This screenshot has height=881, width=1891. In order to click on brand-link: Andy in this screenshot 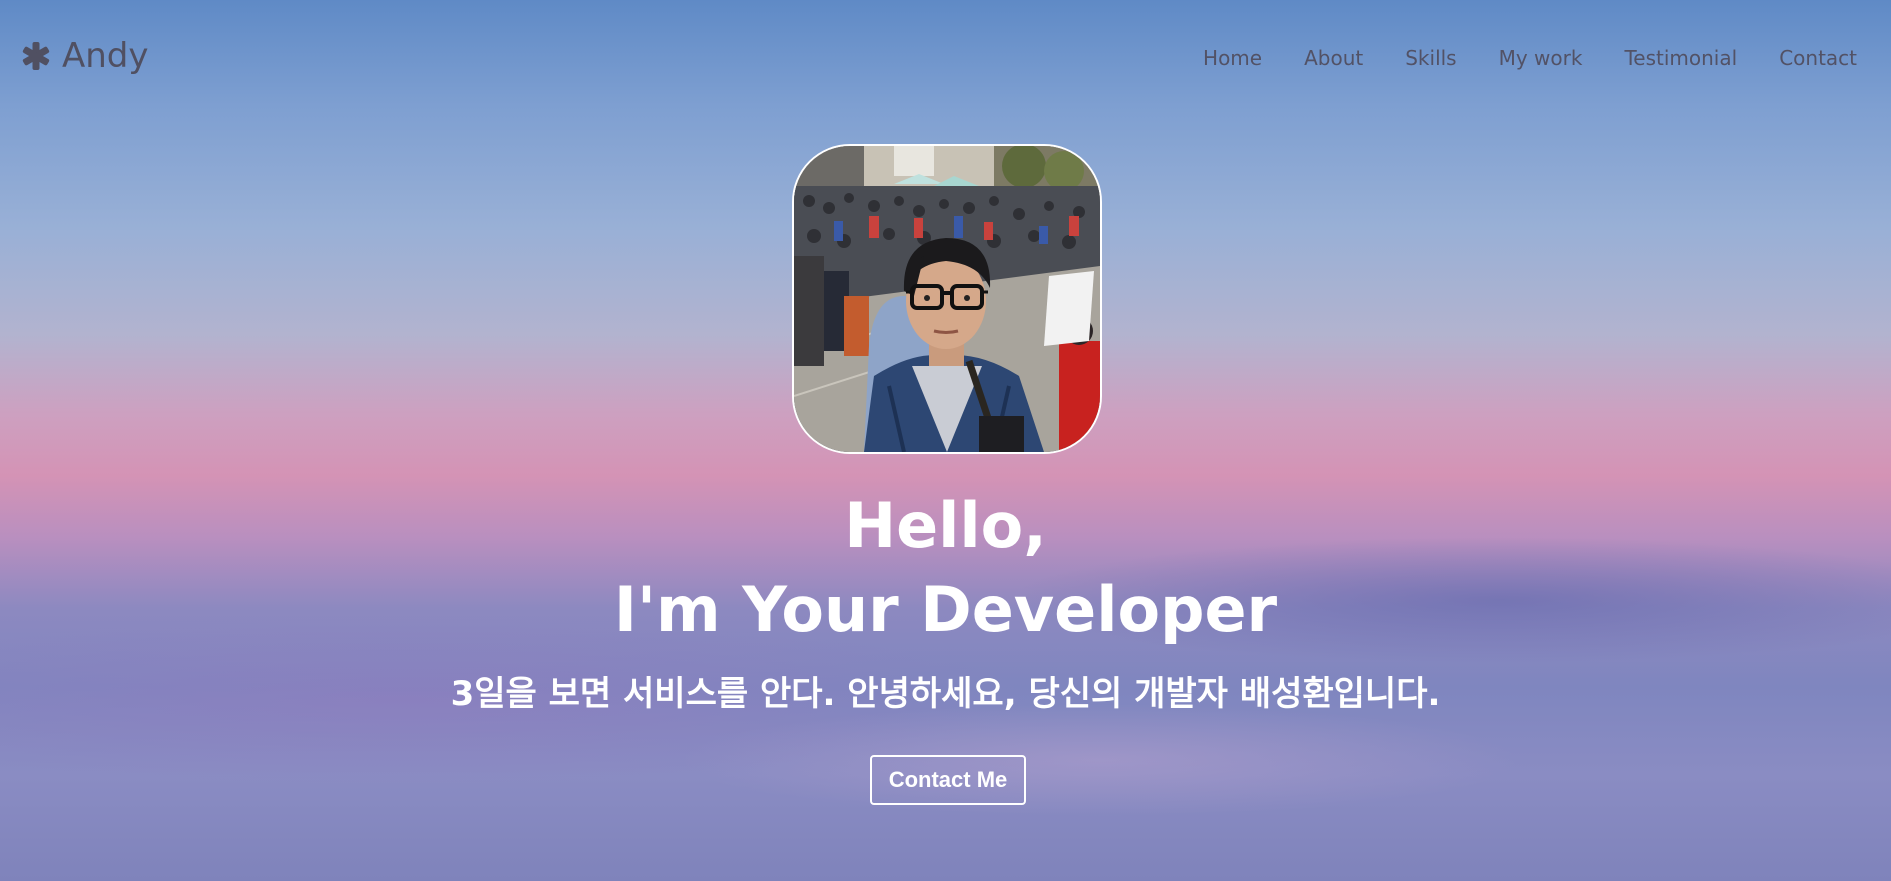, I will do `click(84, 56)`.